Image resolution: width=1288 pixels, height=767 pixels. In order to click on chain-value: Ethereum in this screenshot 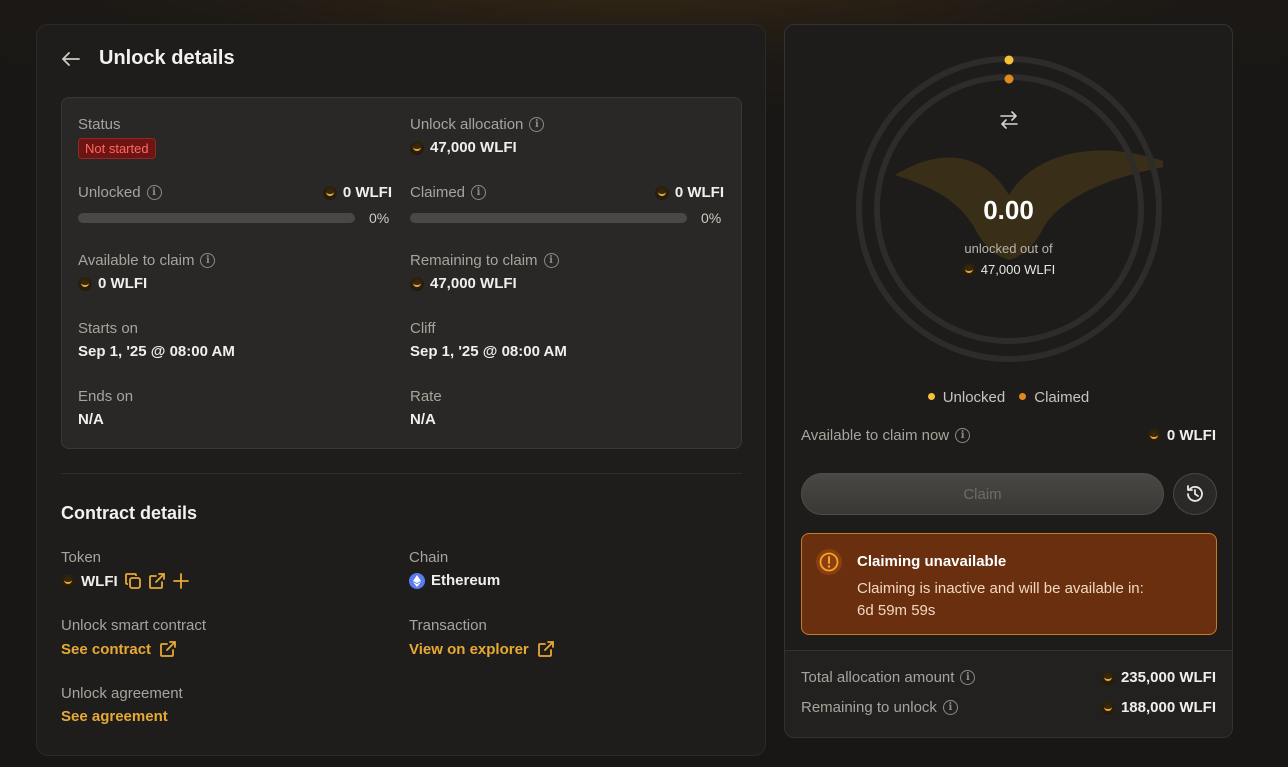, I will do `click(466, 580)`.